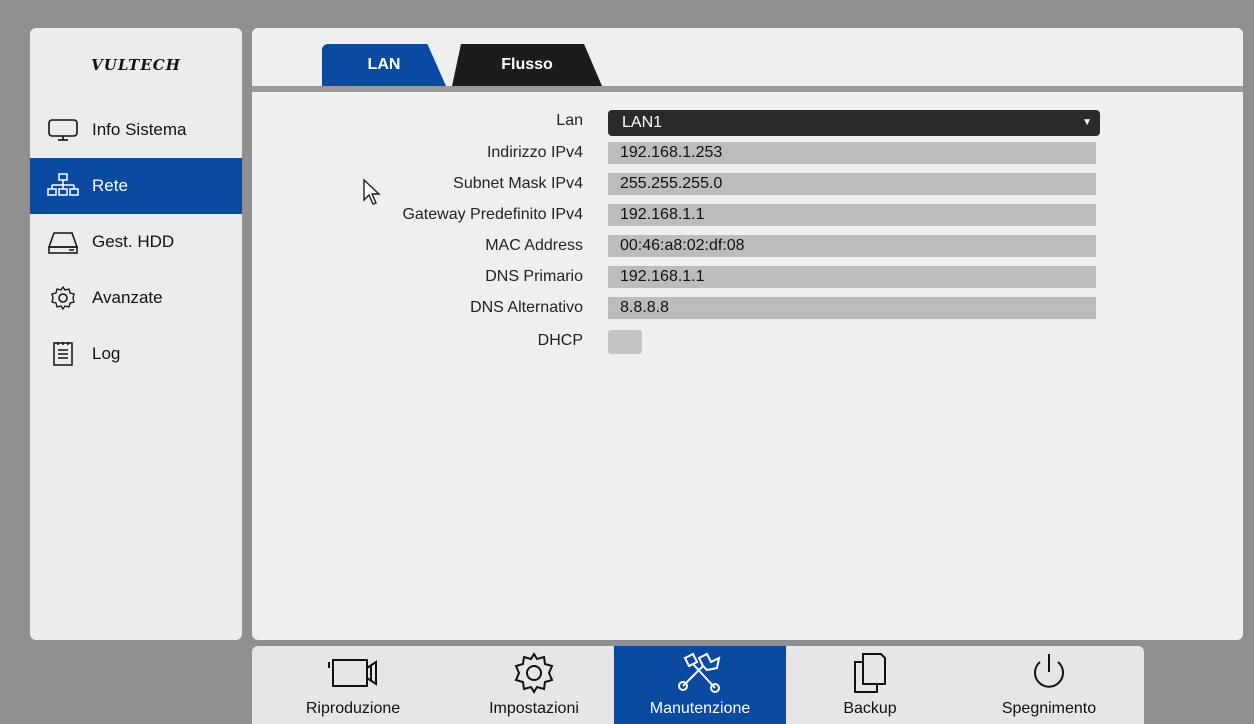 This screenshot has width=1254, height=724. I want to click on sidebar-item-gest-hdd: Gest. HDD, so click(136, 242).